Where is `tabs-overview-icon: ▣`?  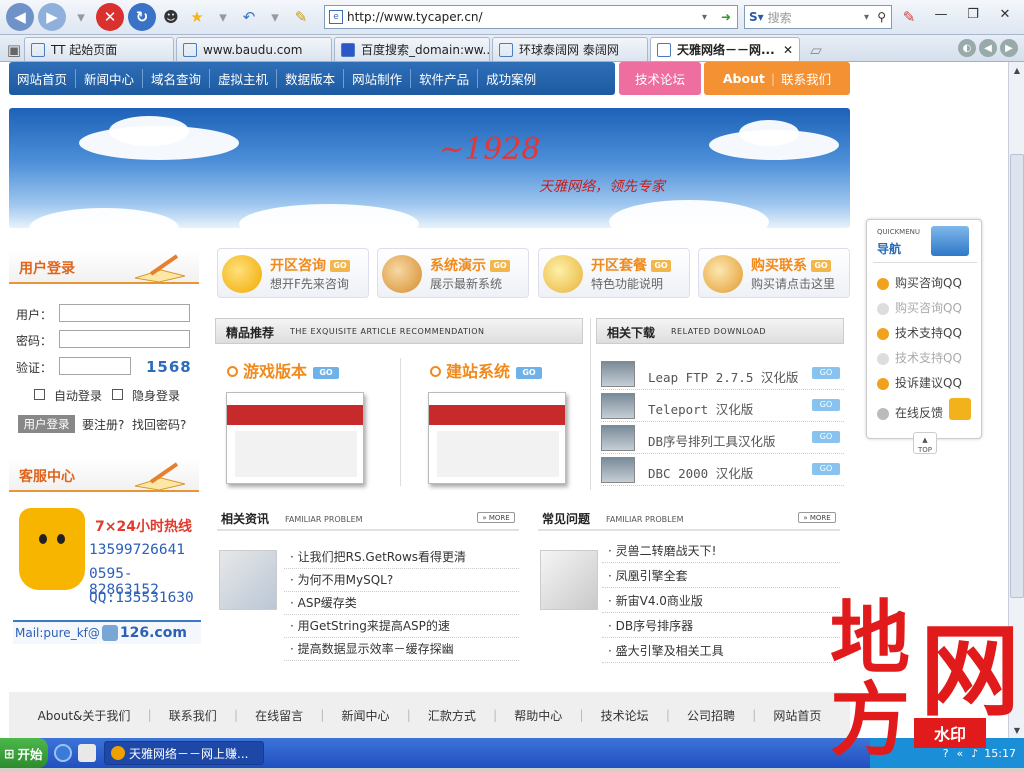
tabs-overview-icon: ▣ is located at coordinates (14, 50).